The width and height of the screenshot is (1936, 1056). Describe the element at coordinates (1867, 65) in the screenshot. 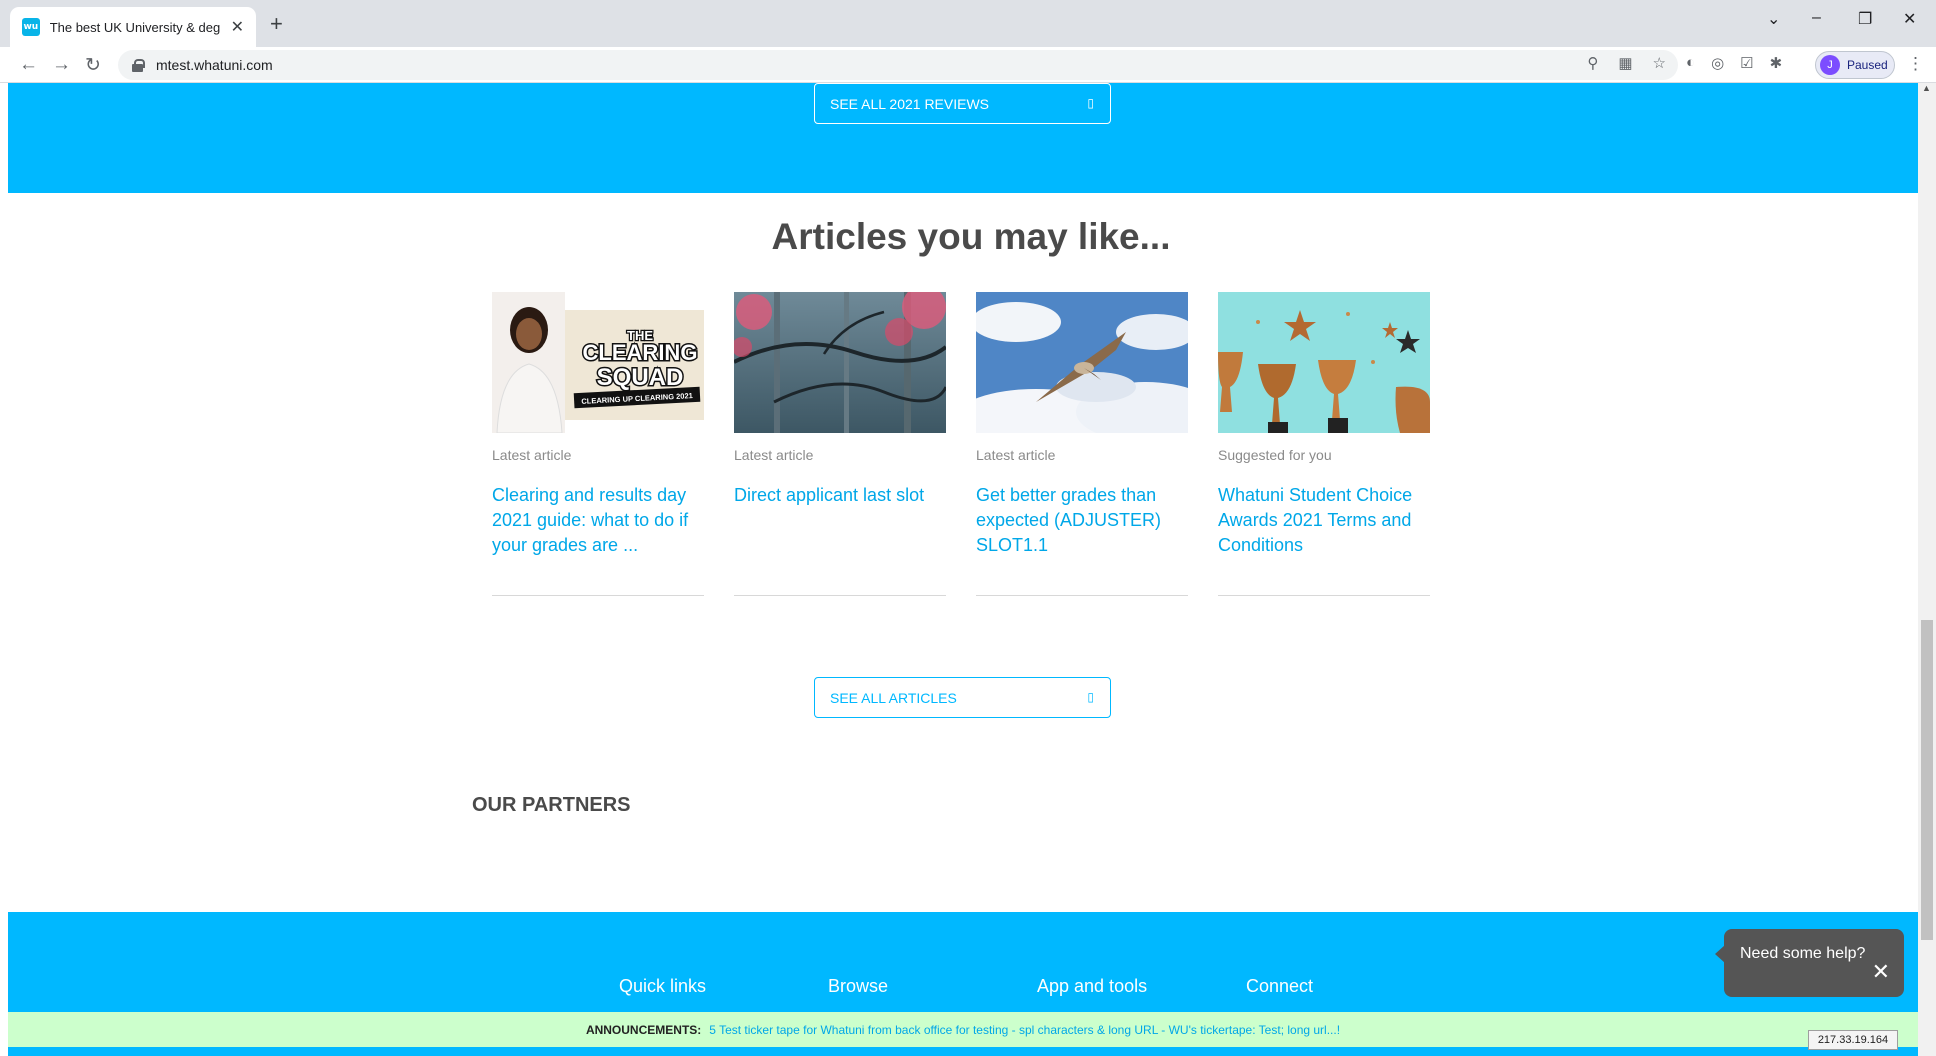

I see `profile-status: Paused` at that location.